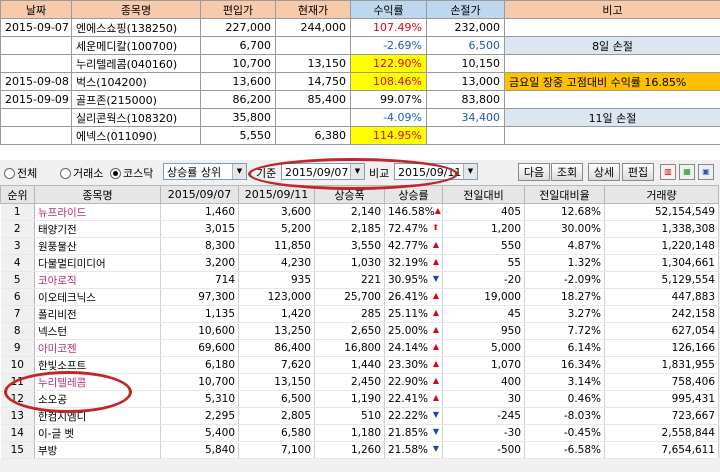 The image size is (720, 472). Describe the element at coordinates (564, 382) in the screenshot. I see `cell-day-change-rate: 3.14%` at that location.